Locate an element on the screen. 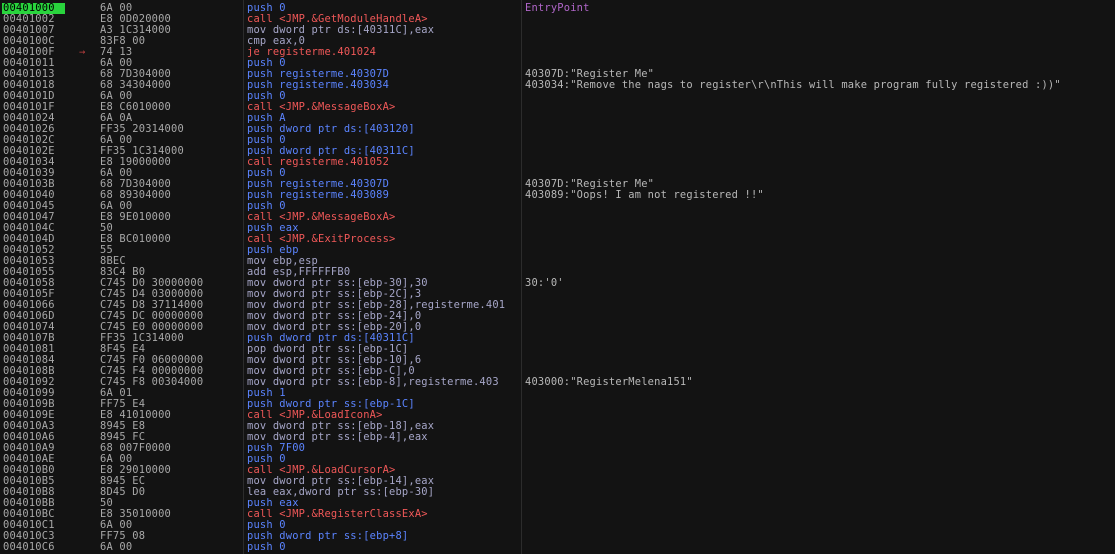 The image size is (1115, 554). disasm-row: 0040100F → 74 13 je registerme.401024 is located at coordinates (557, 52).